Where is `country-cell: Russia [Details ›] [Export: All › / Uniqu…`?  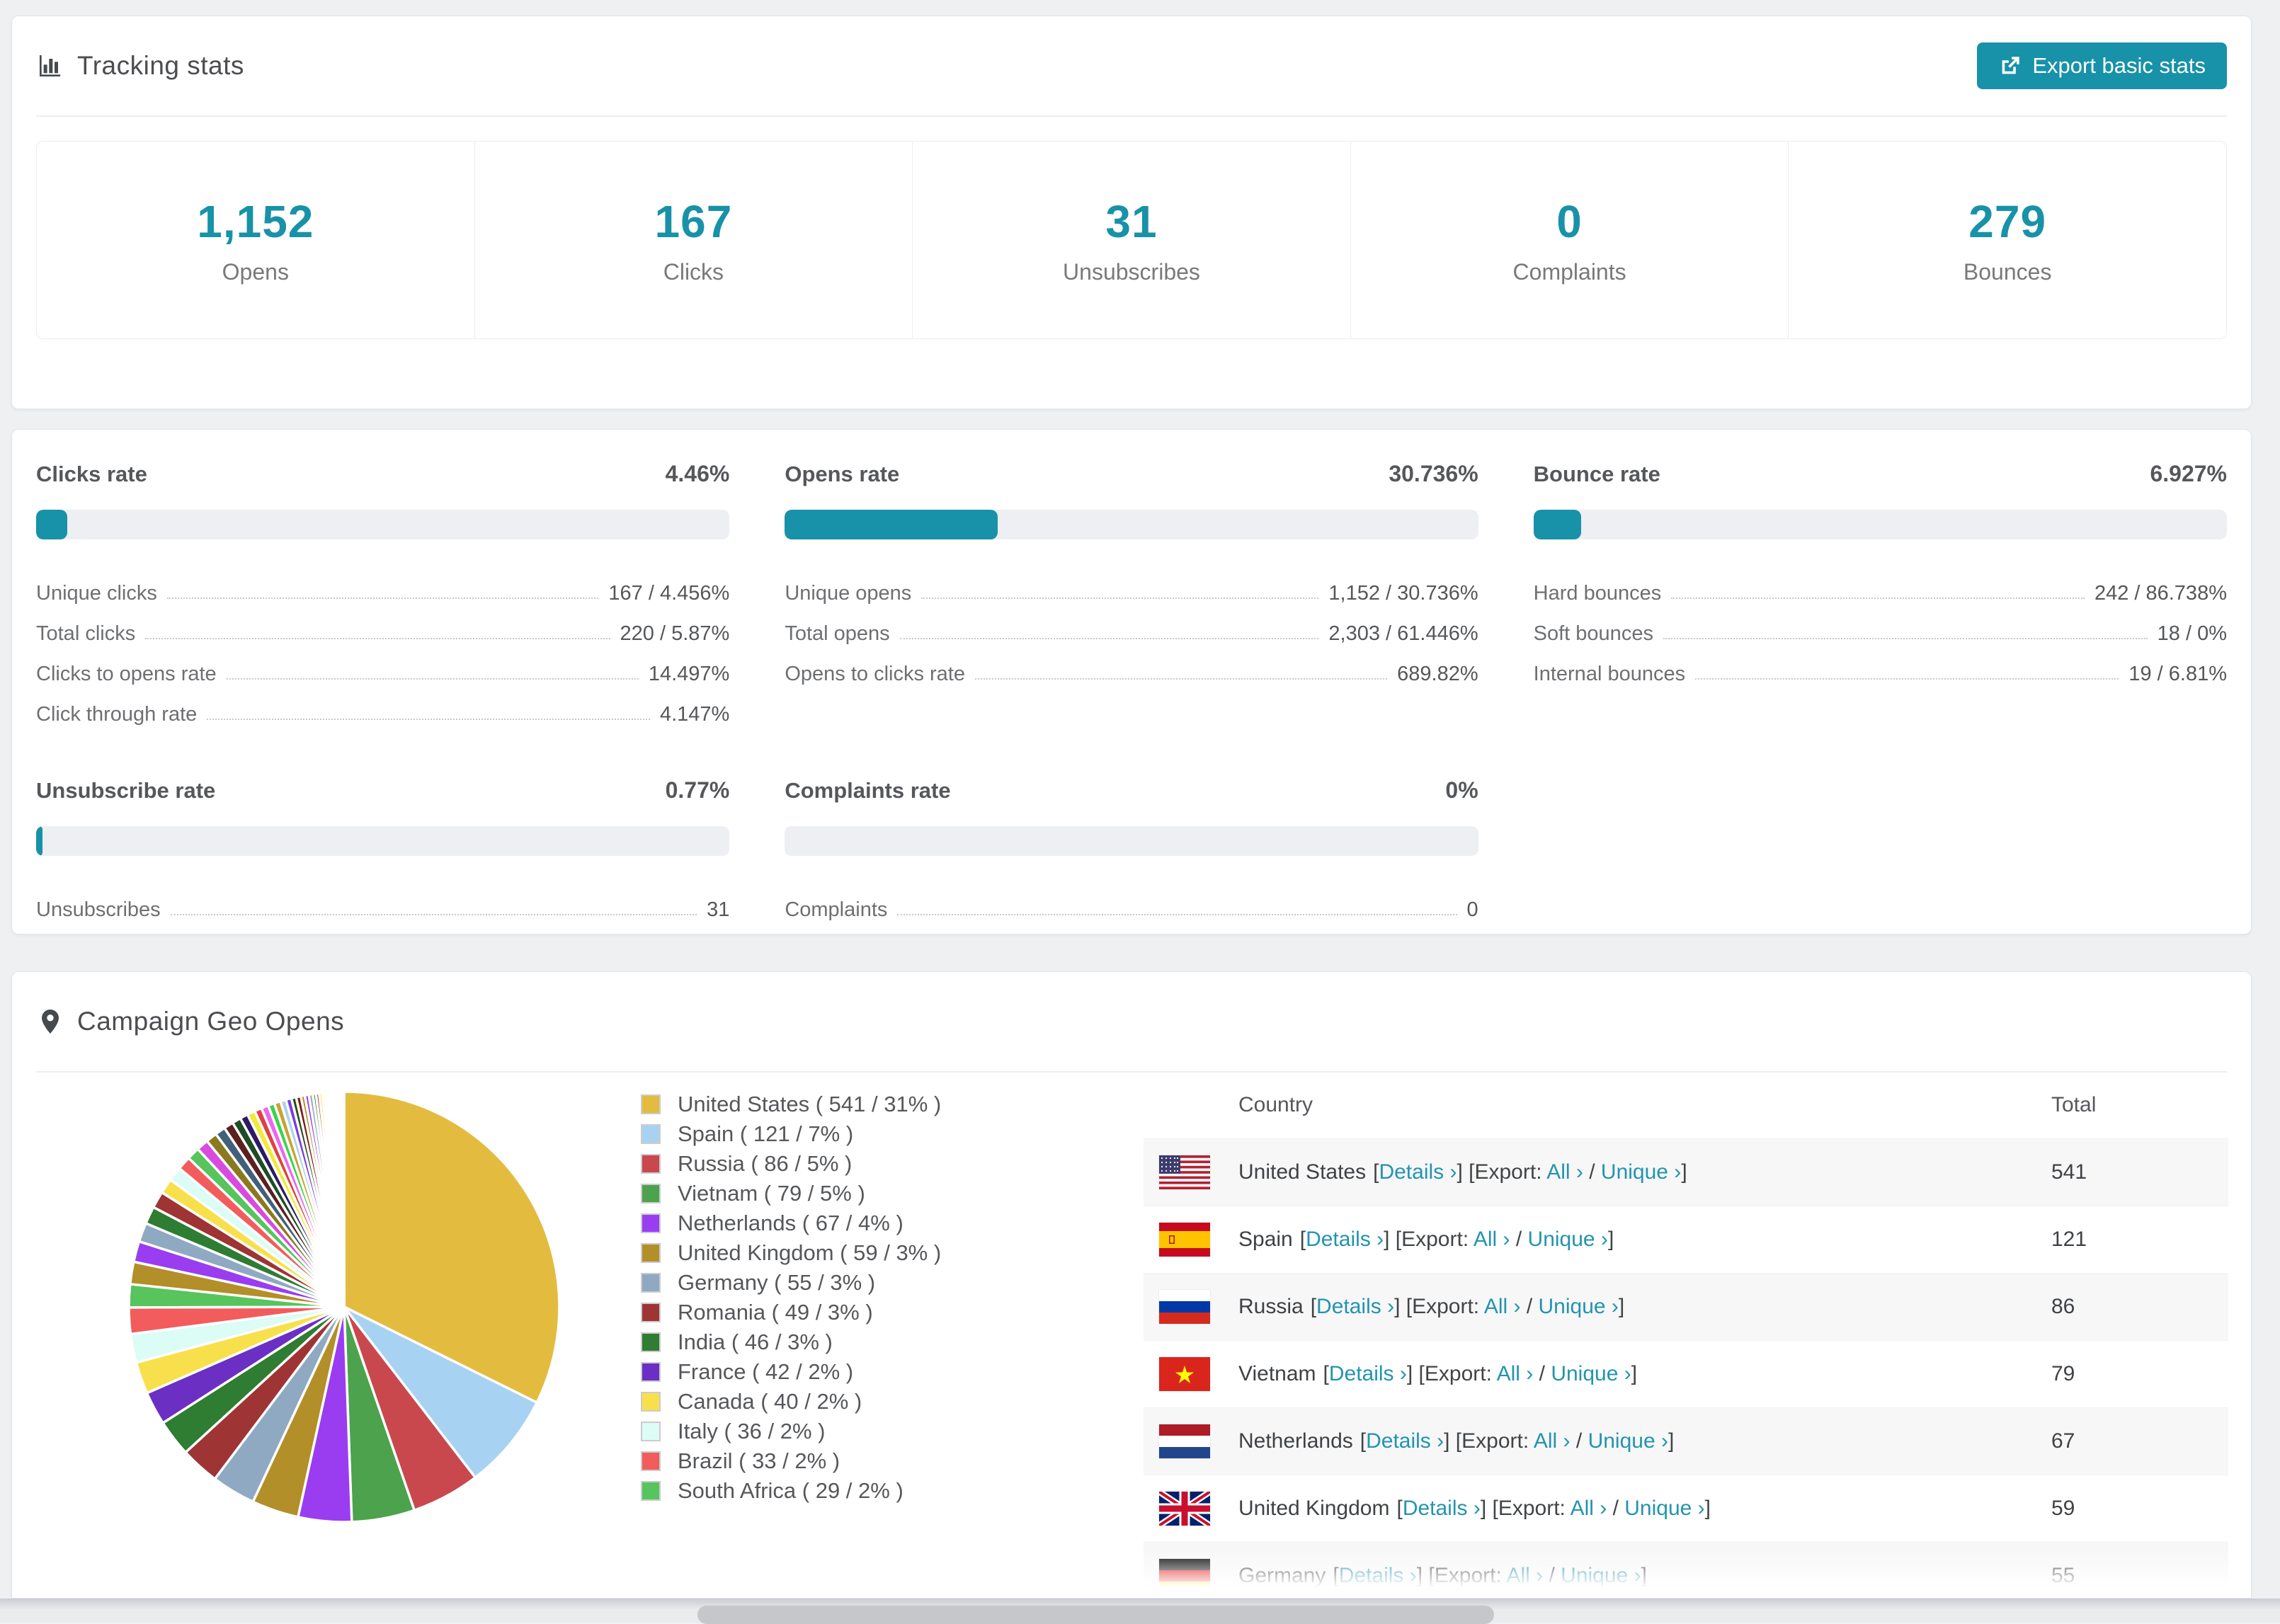
country-cell: Russia [Details ›] [Export: All › / Uniqu… is located at coordinates (1644, 1307).